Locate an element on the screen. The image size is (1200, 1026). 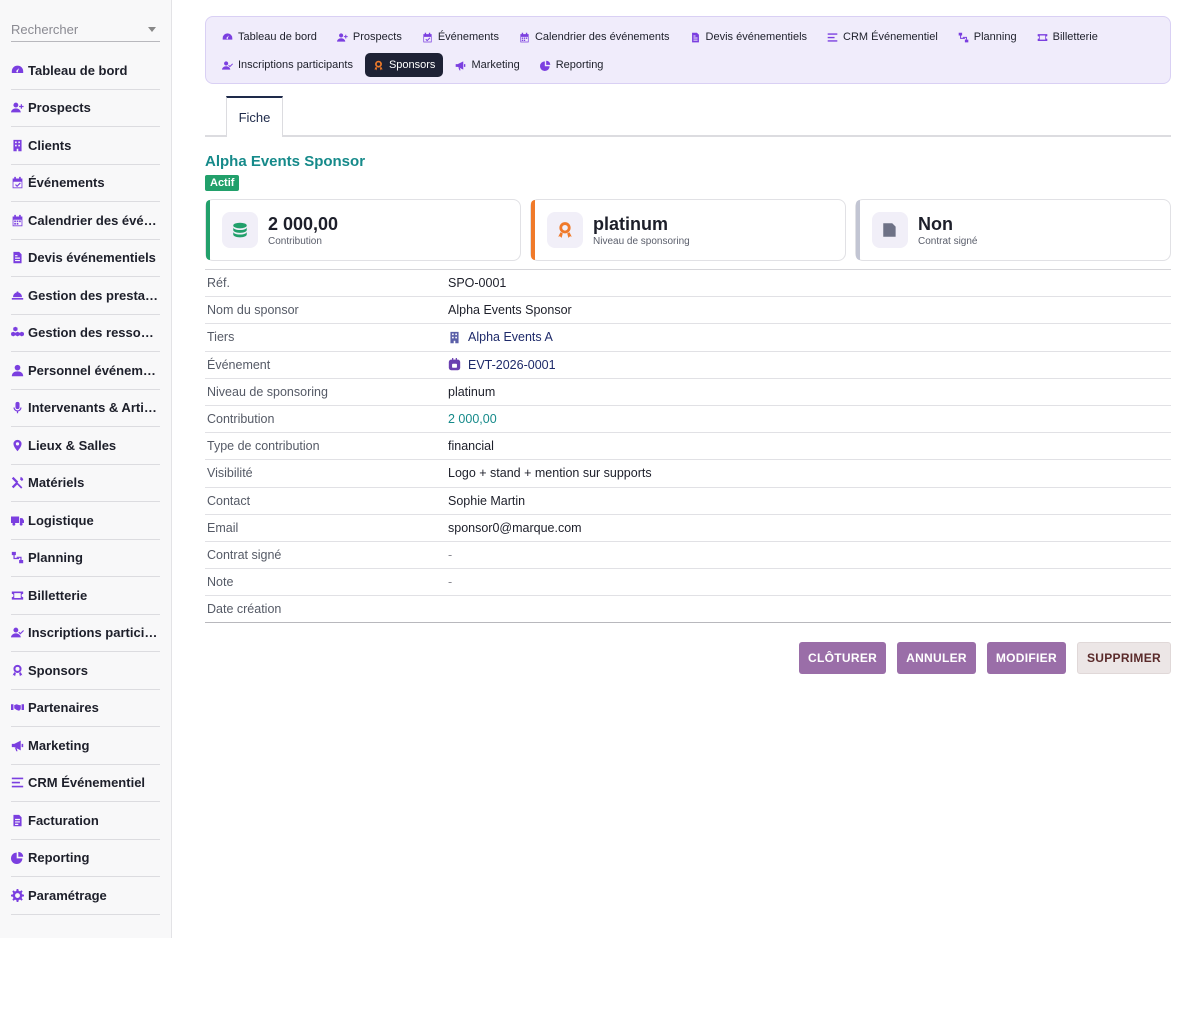
card-value: Non is located at coordinates (935, 223).